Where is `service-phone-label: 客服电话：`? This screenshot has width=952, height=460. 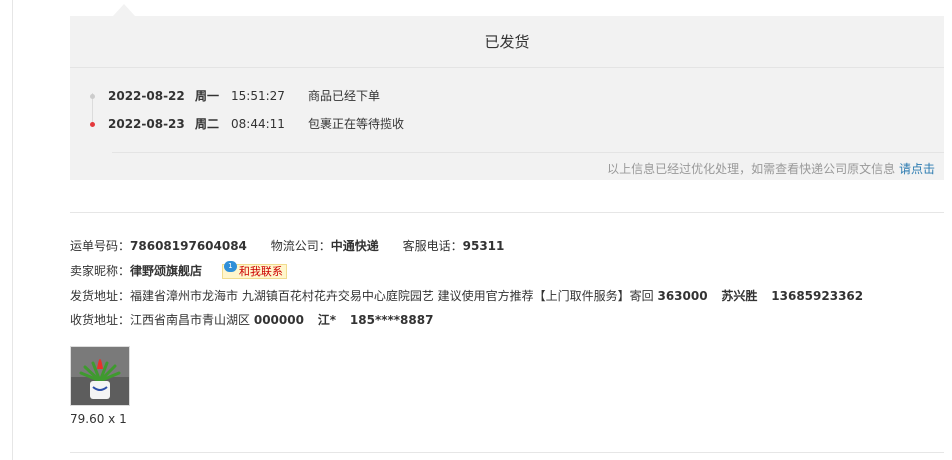
service-phone-label: 客服电话： is located at coordinates (432, 246).